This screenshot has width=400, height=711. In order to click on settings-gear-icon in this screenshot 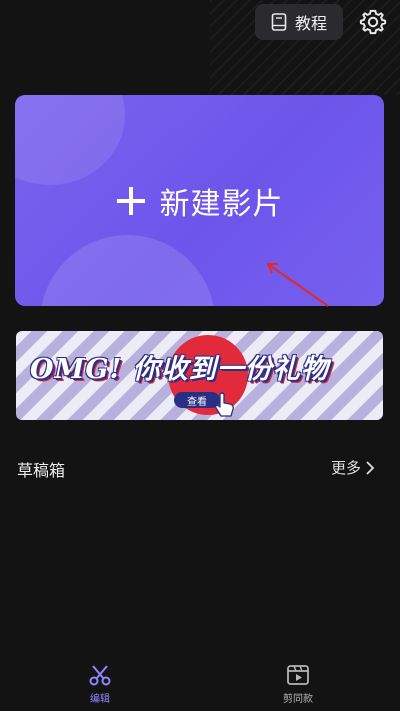, I will do `click(373, 22)`.